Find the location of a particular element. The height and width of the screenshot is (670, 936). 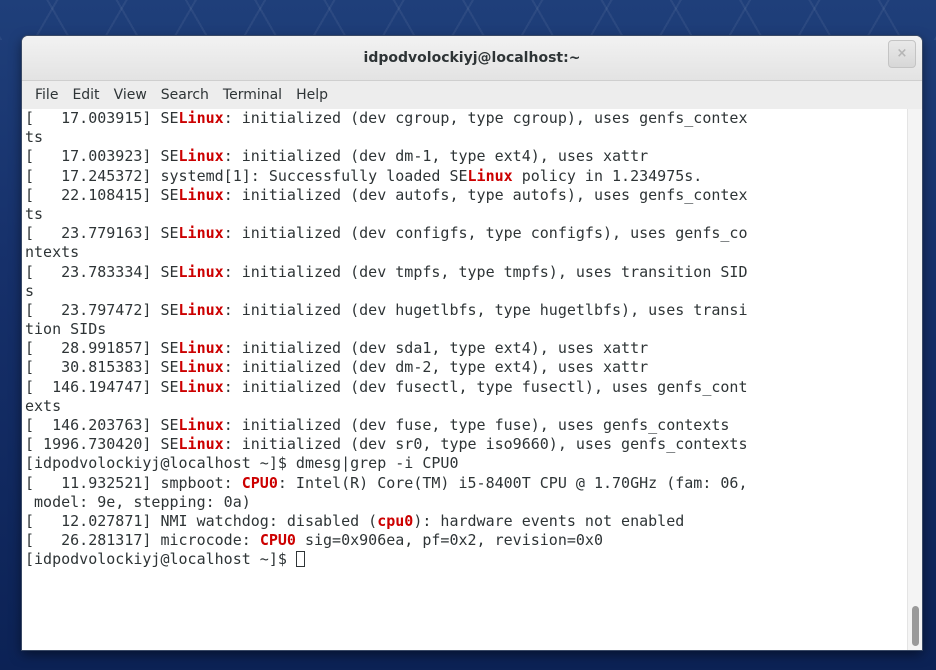

terminal-text: [ 12.027871] NMI watchdog: disabled ( is located at coordinates (201, 520).